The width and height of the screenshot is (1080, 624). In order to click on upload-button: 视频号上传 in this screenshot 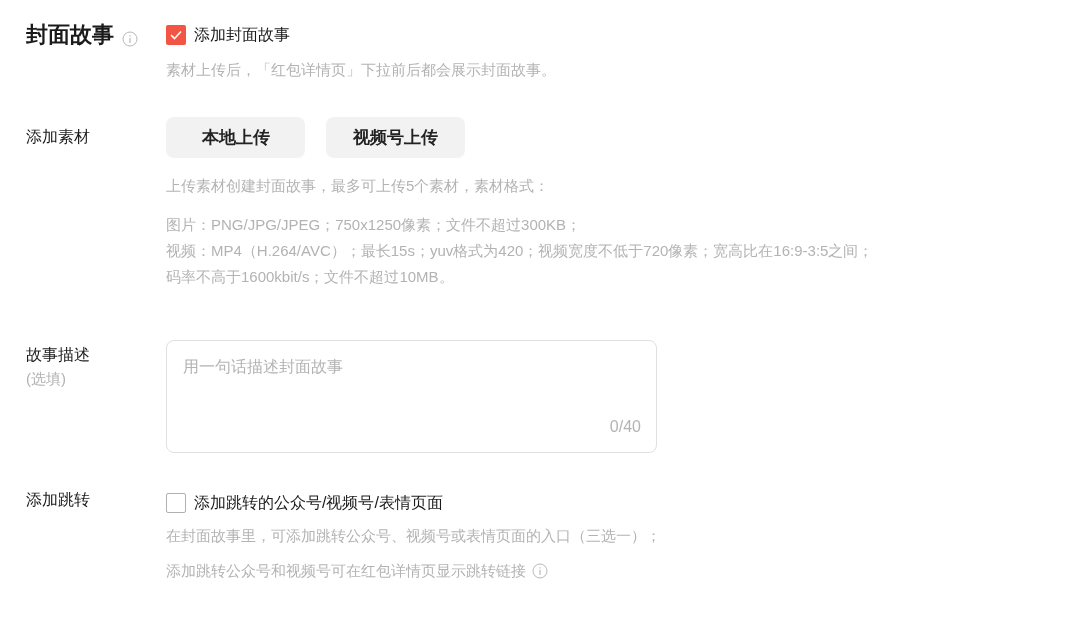, I will do `click(395, 137)`.